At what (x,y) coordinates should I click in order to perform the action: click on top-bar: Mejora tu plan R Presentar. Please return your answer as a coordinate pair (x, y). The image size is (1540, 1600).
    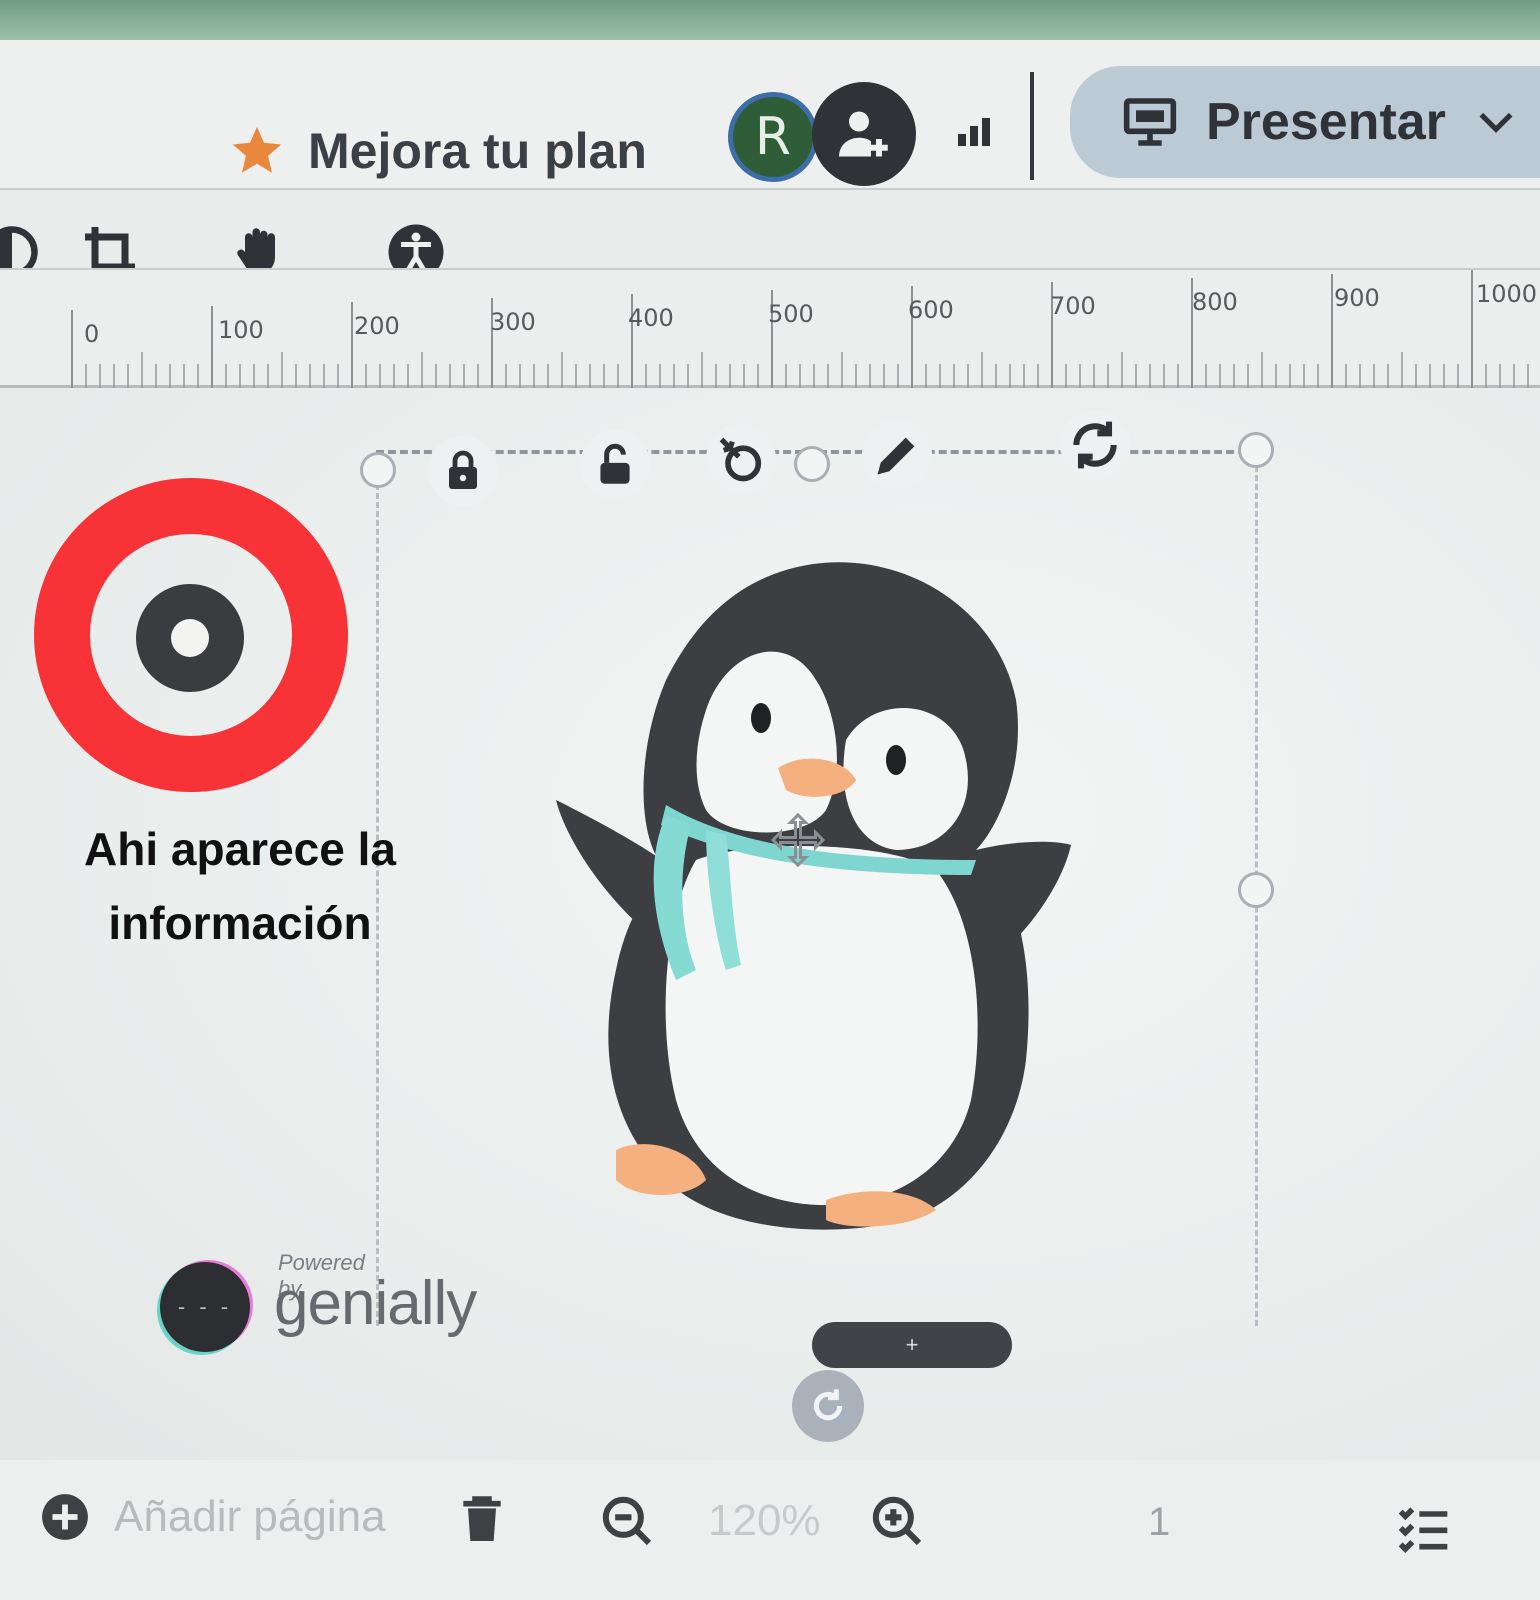
    Looking at the image, I should click on (770, 115).